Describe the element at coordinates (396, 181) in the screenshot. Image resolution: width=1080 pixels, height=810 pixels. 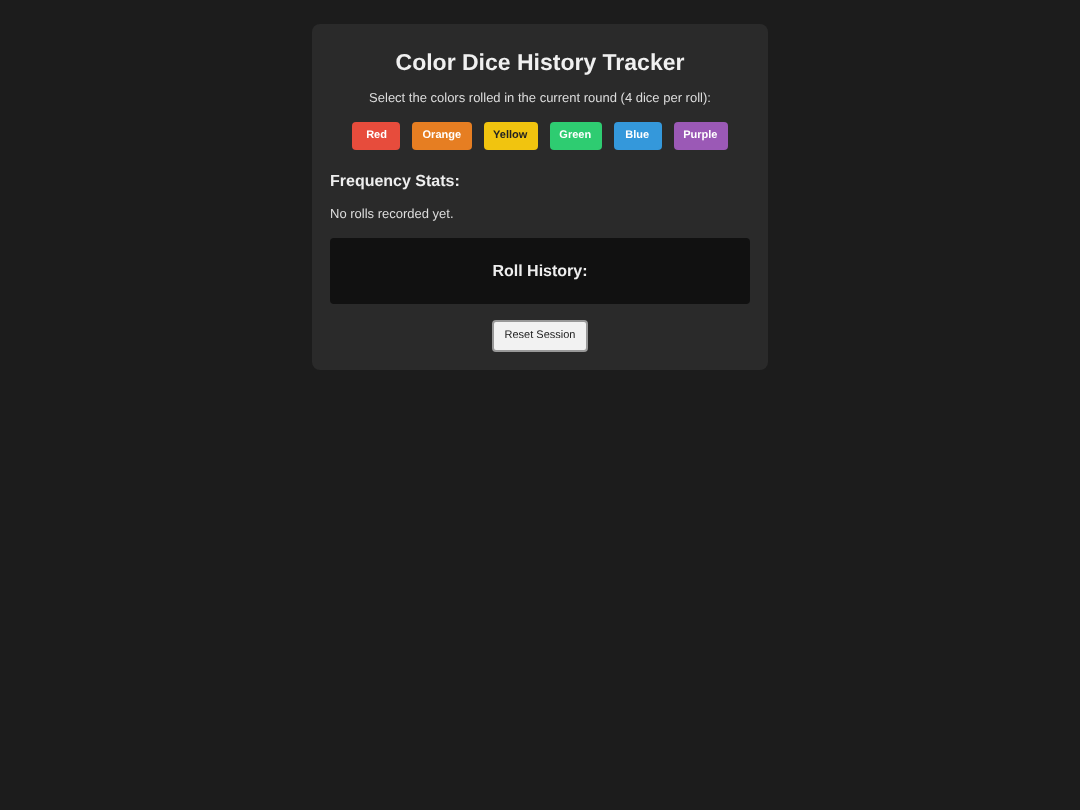
I see `section-heading: Frequency Stats:` at that location.